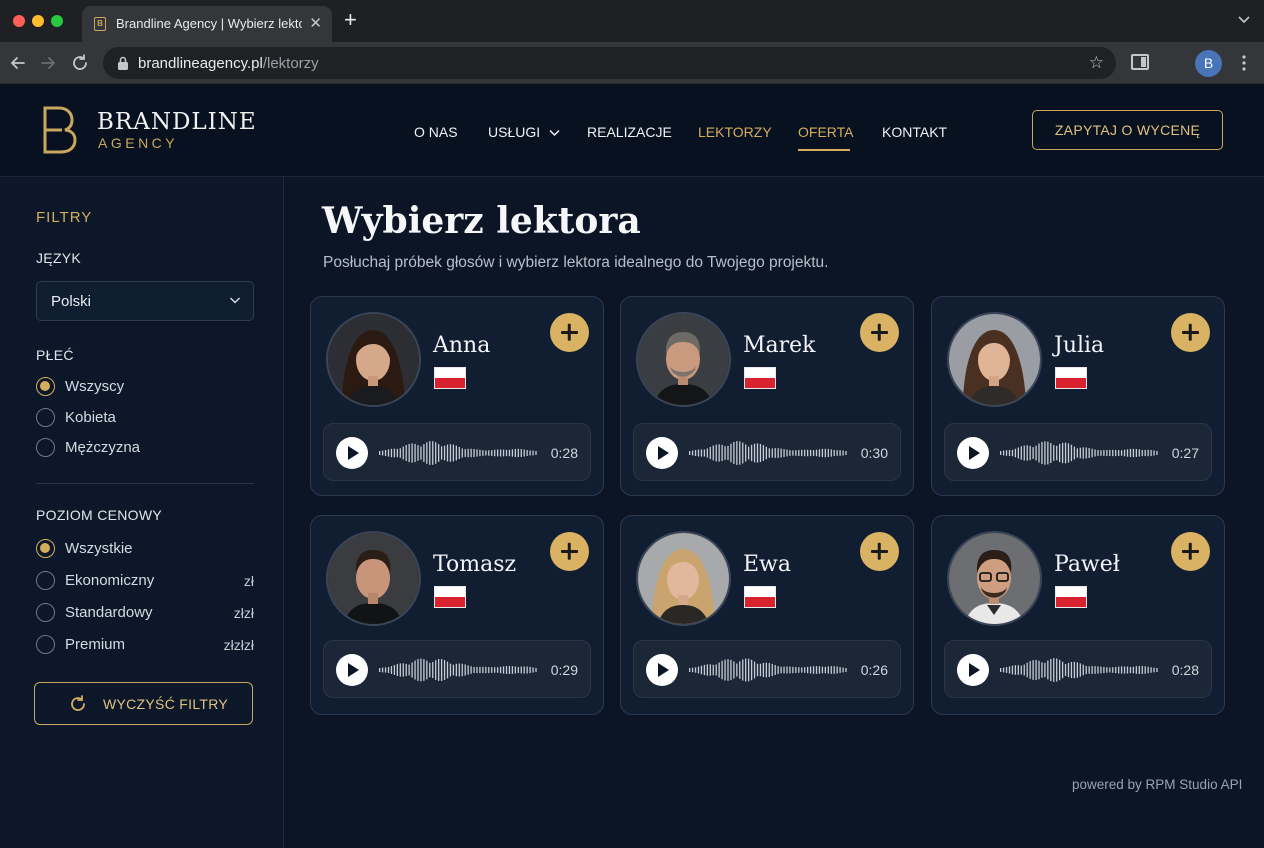 This screenshot has width=1264, height=848. What do you see at coordinates (38, 21) in the screenshot?
I see `minimize-window-button` at bounding box center [38, 21].